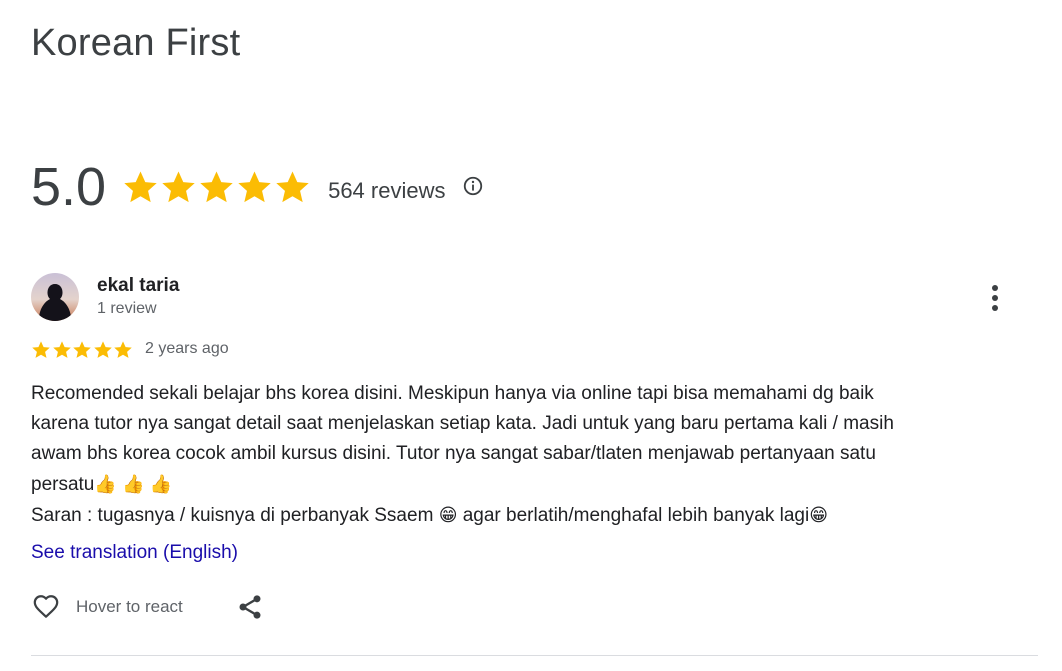  I want to click on share-icon, so click(250, 607).